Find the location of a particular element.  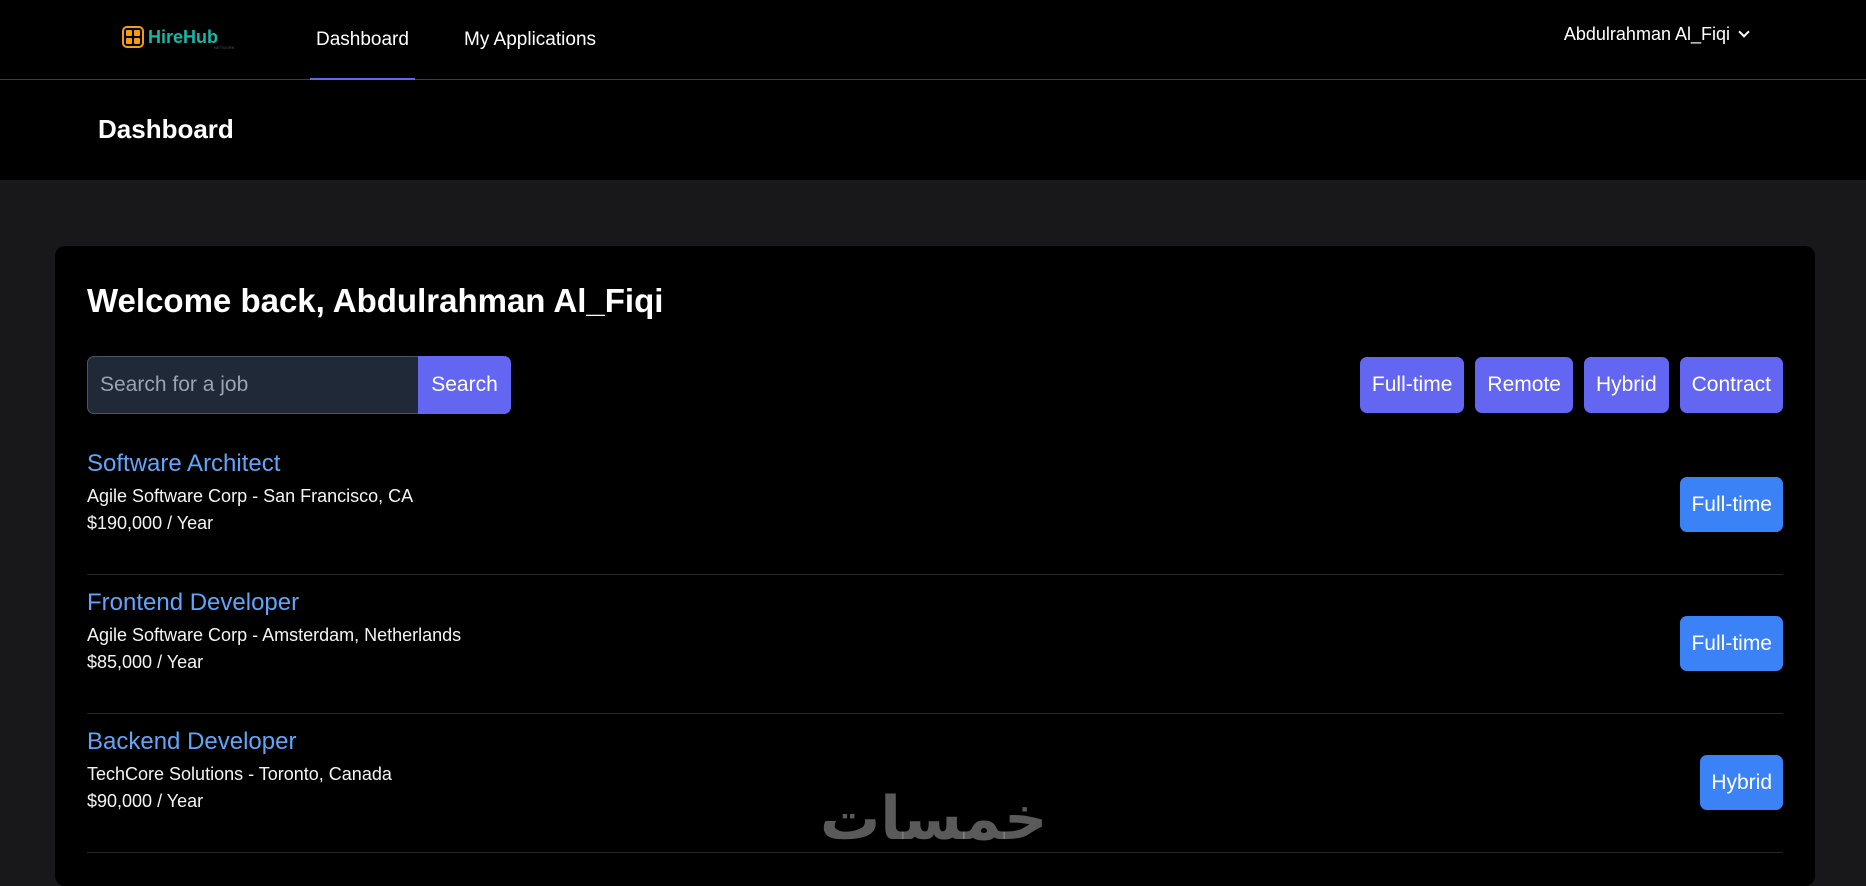

filter-hybrid-button: Hybrid is located at coordinates (1626, 385).